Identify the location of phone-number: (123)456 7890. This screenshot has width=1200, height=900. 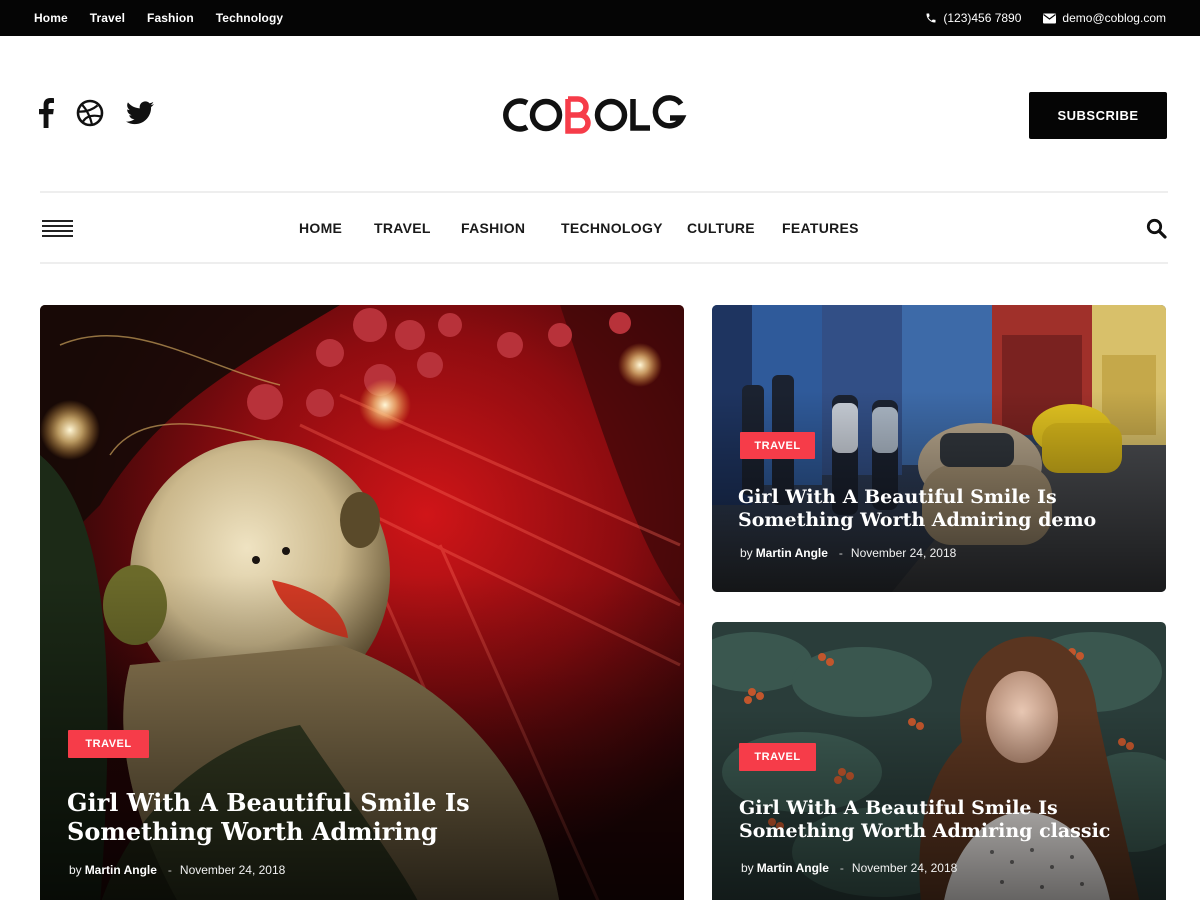
(982, 18).